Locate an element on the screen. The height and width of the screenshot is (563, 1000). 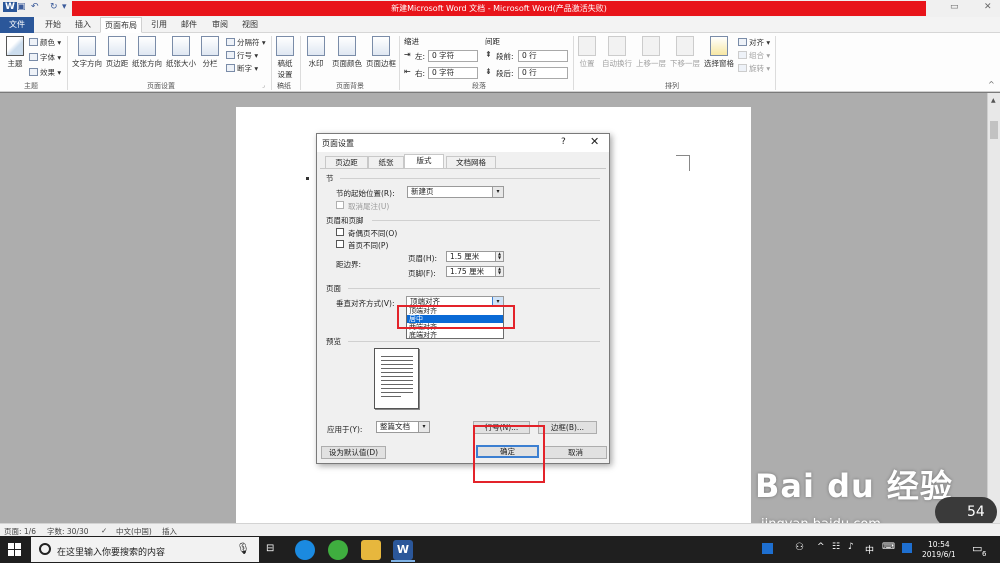
tab-view: 视图 is located at coordinates (250, 25).